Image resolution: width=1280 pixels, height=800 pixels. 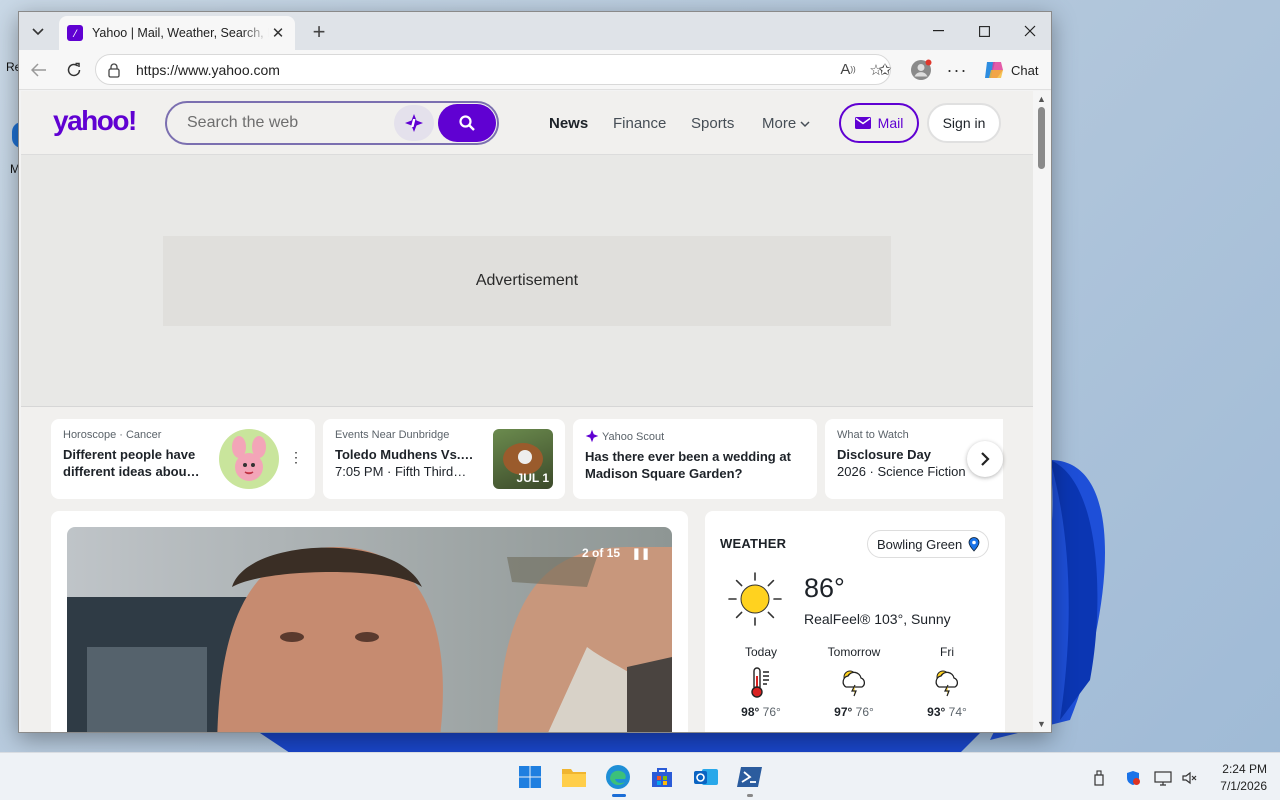 What do you see at coordinates (750, 795) in the screenshot?
I see `running-app-indicator` at bounding box center [750, 795].